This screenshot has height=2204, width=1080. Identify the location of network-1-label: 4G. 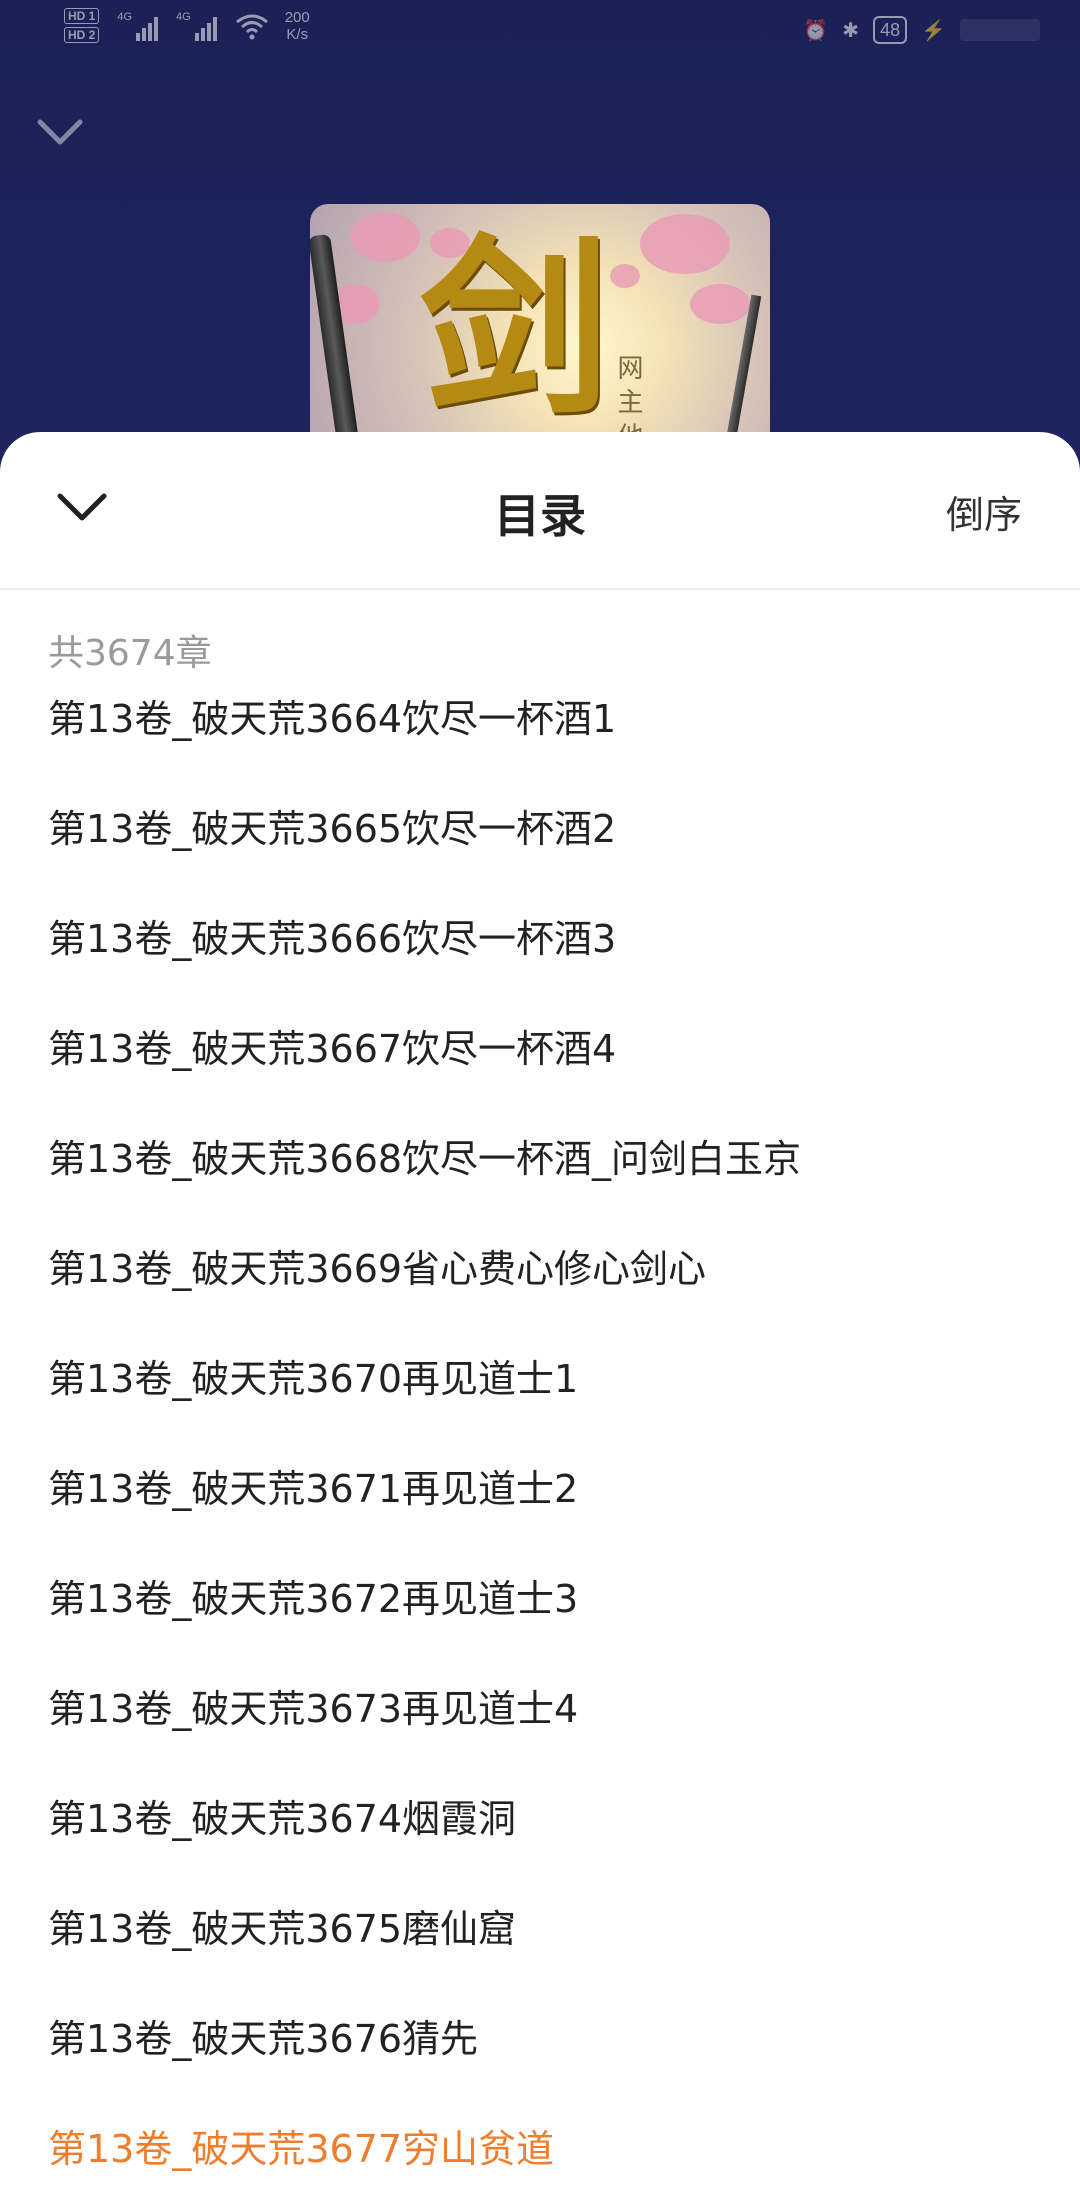
(125, 16).